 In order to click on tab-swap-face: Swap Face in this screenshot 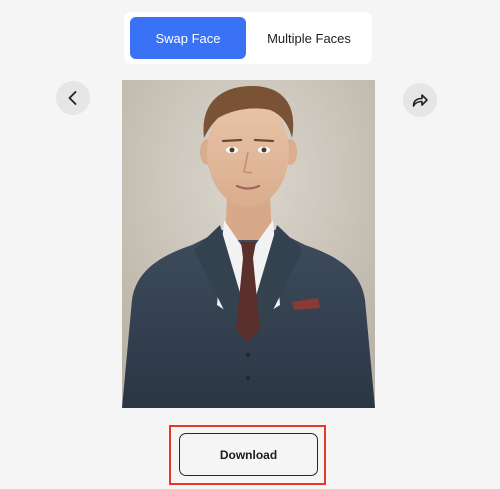, I will do `click(188, 38)`.